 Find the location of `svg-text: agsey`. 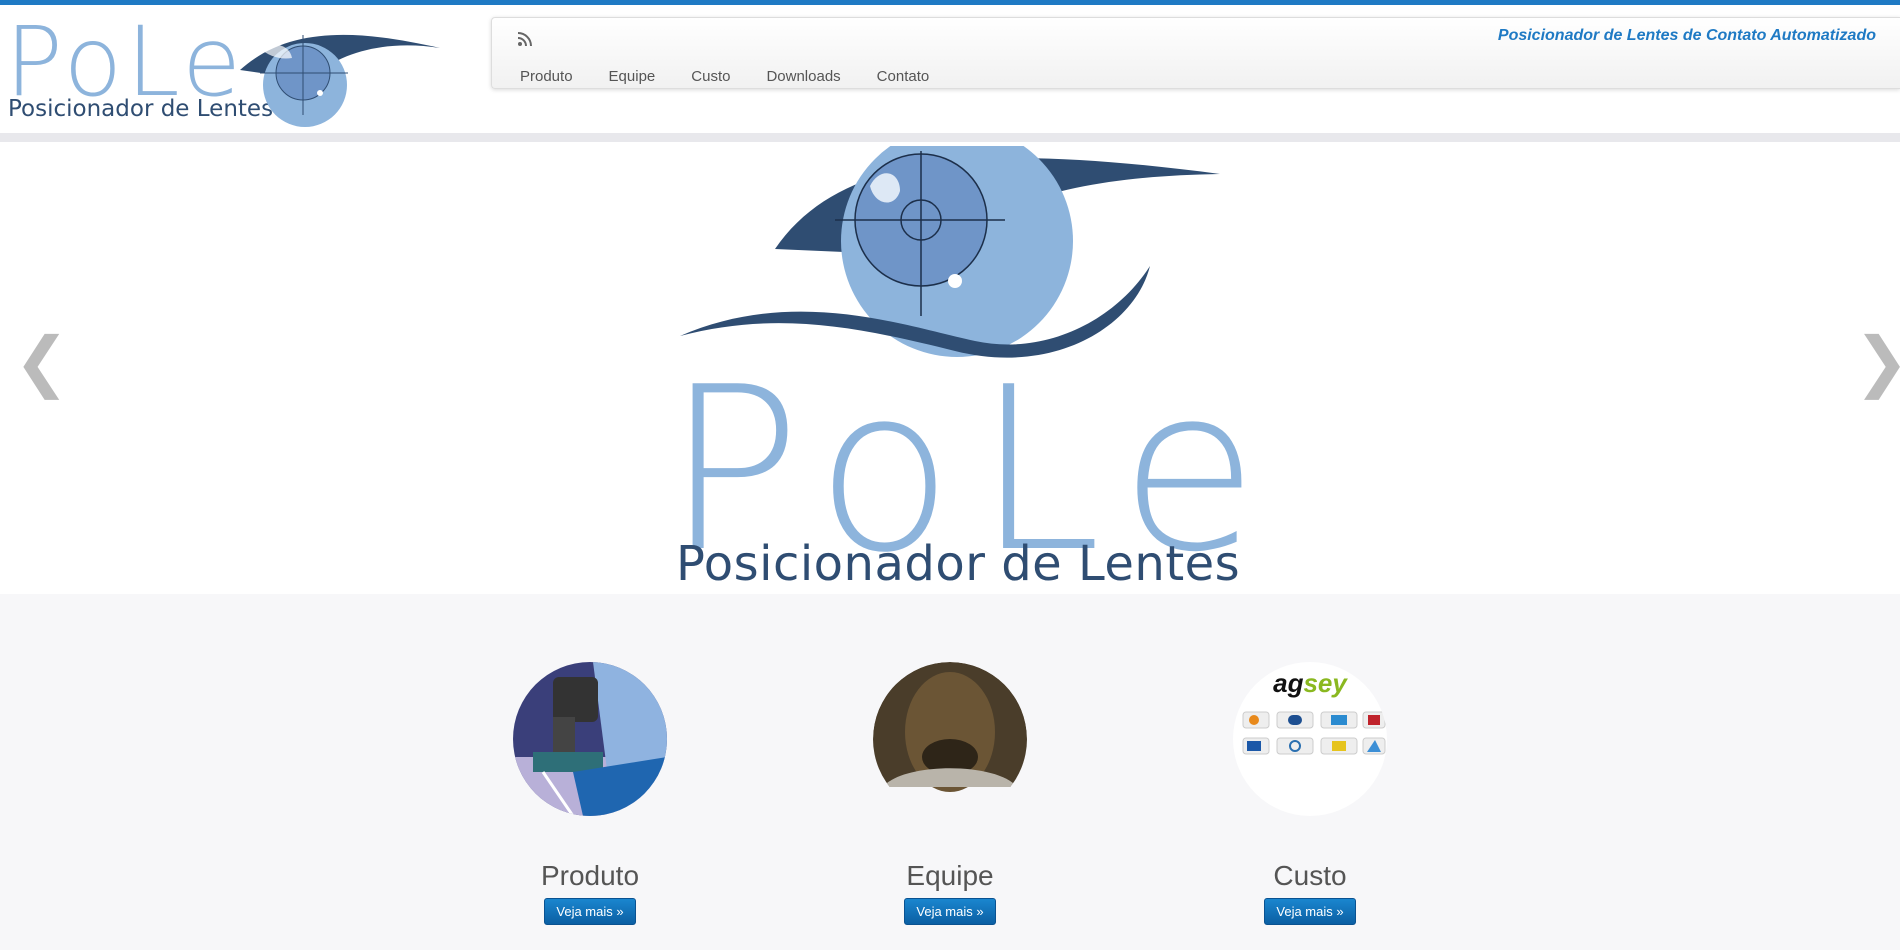

svg-text: agsey is located at coordinates (1310, 683).